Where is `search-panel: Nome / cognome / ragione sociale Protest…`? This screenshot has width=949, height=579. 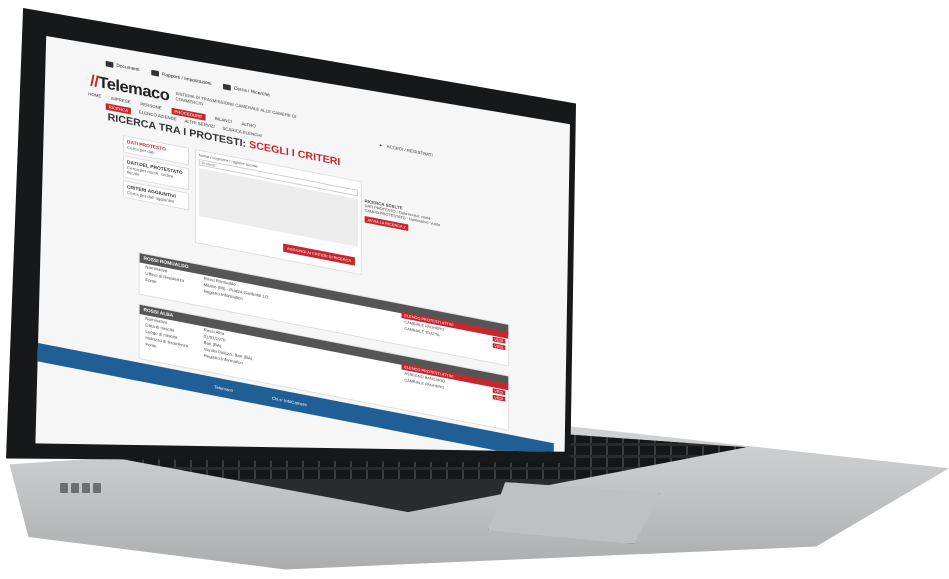 search-panel: Nome / cognome / ragione sociale Protest… is located at coordinates (278, 212).